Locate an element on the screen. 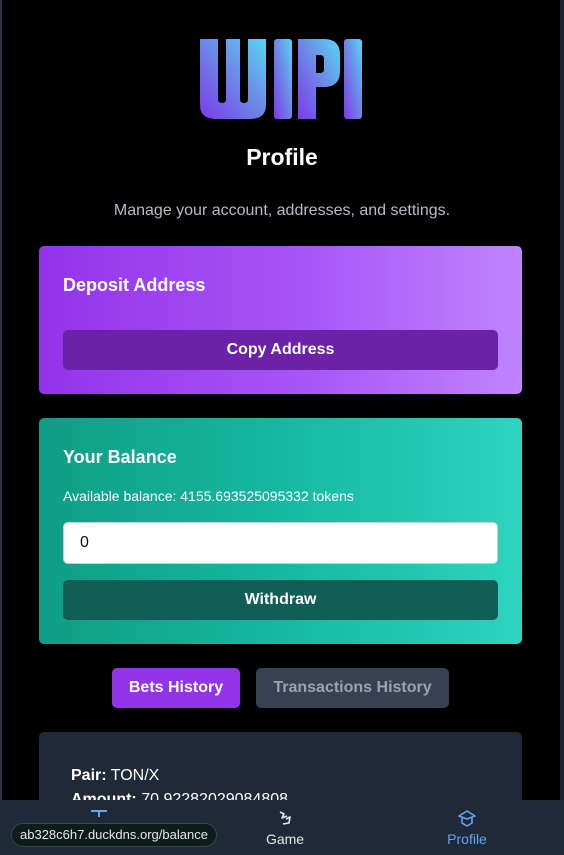  nav-game-label: Game is located at coordinates (285, 839).